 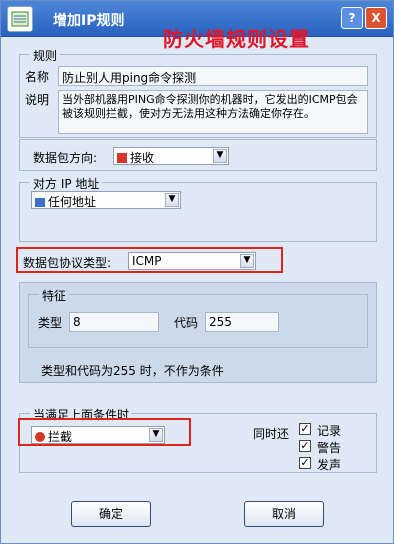 I want to click on warn-checkbox: ✓, so click(x=305, y=446).